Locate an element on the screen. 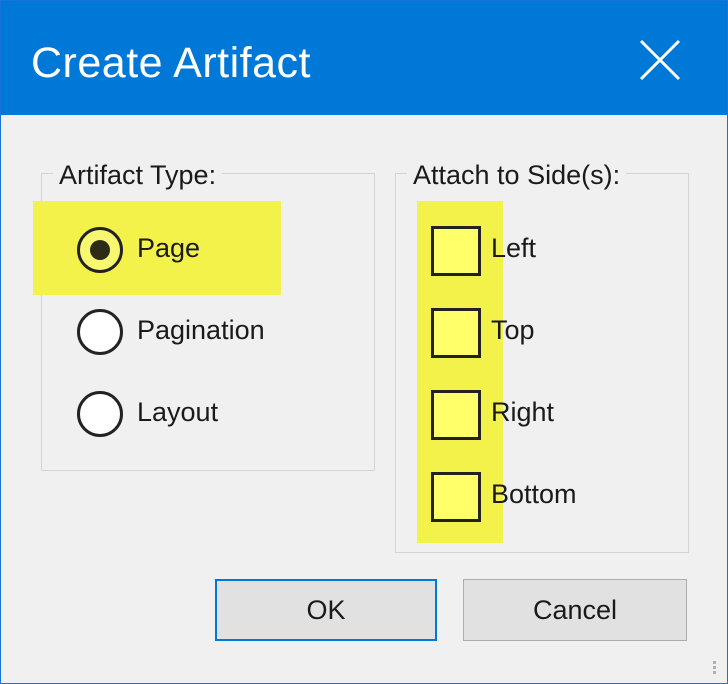 Image resolution: width=728 pixels, height=684 pixels. checkbox-left-label: Left is located at coordinates (514, 248).